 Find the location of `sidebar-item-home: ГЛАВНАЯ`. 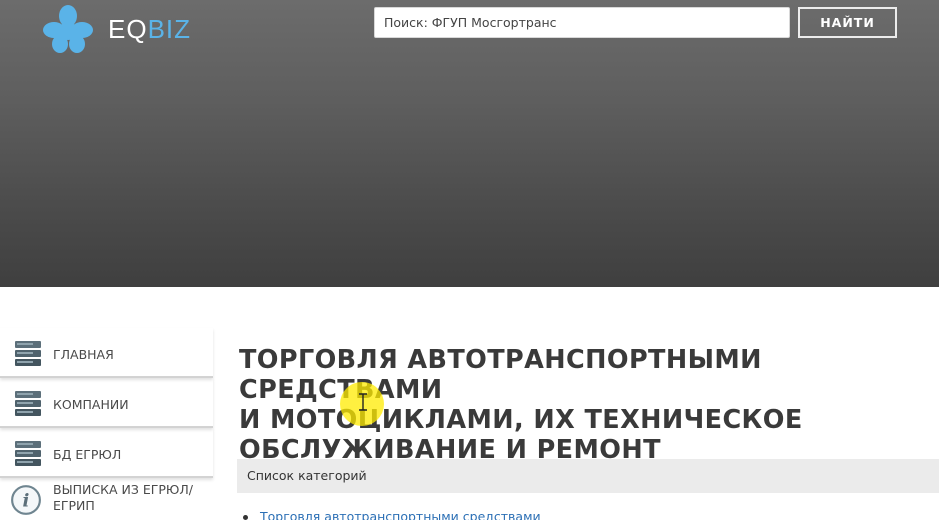

sidebar-item-home: ГЛАВНАЯ is located at coordinates (106, 353).